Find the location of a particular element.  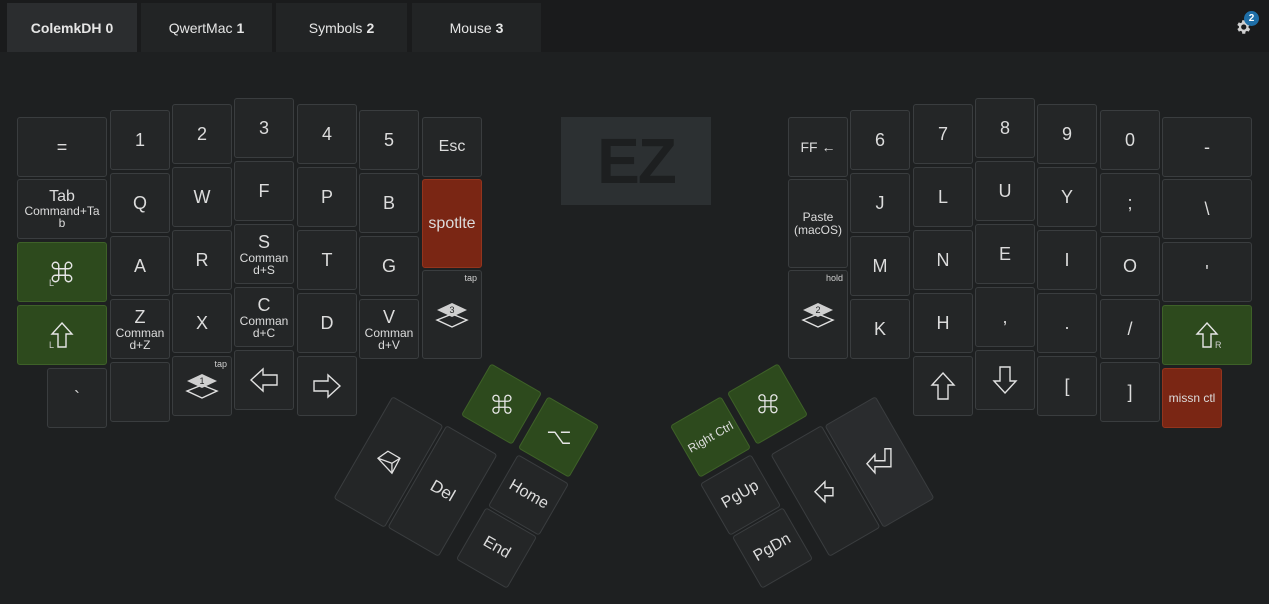

key-ff-back: FF ← is located at coordinates (818, 147).